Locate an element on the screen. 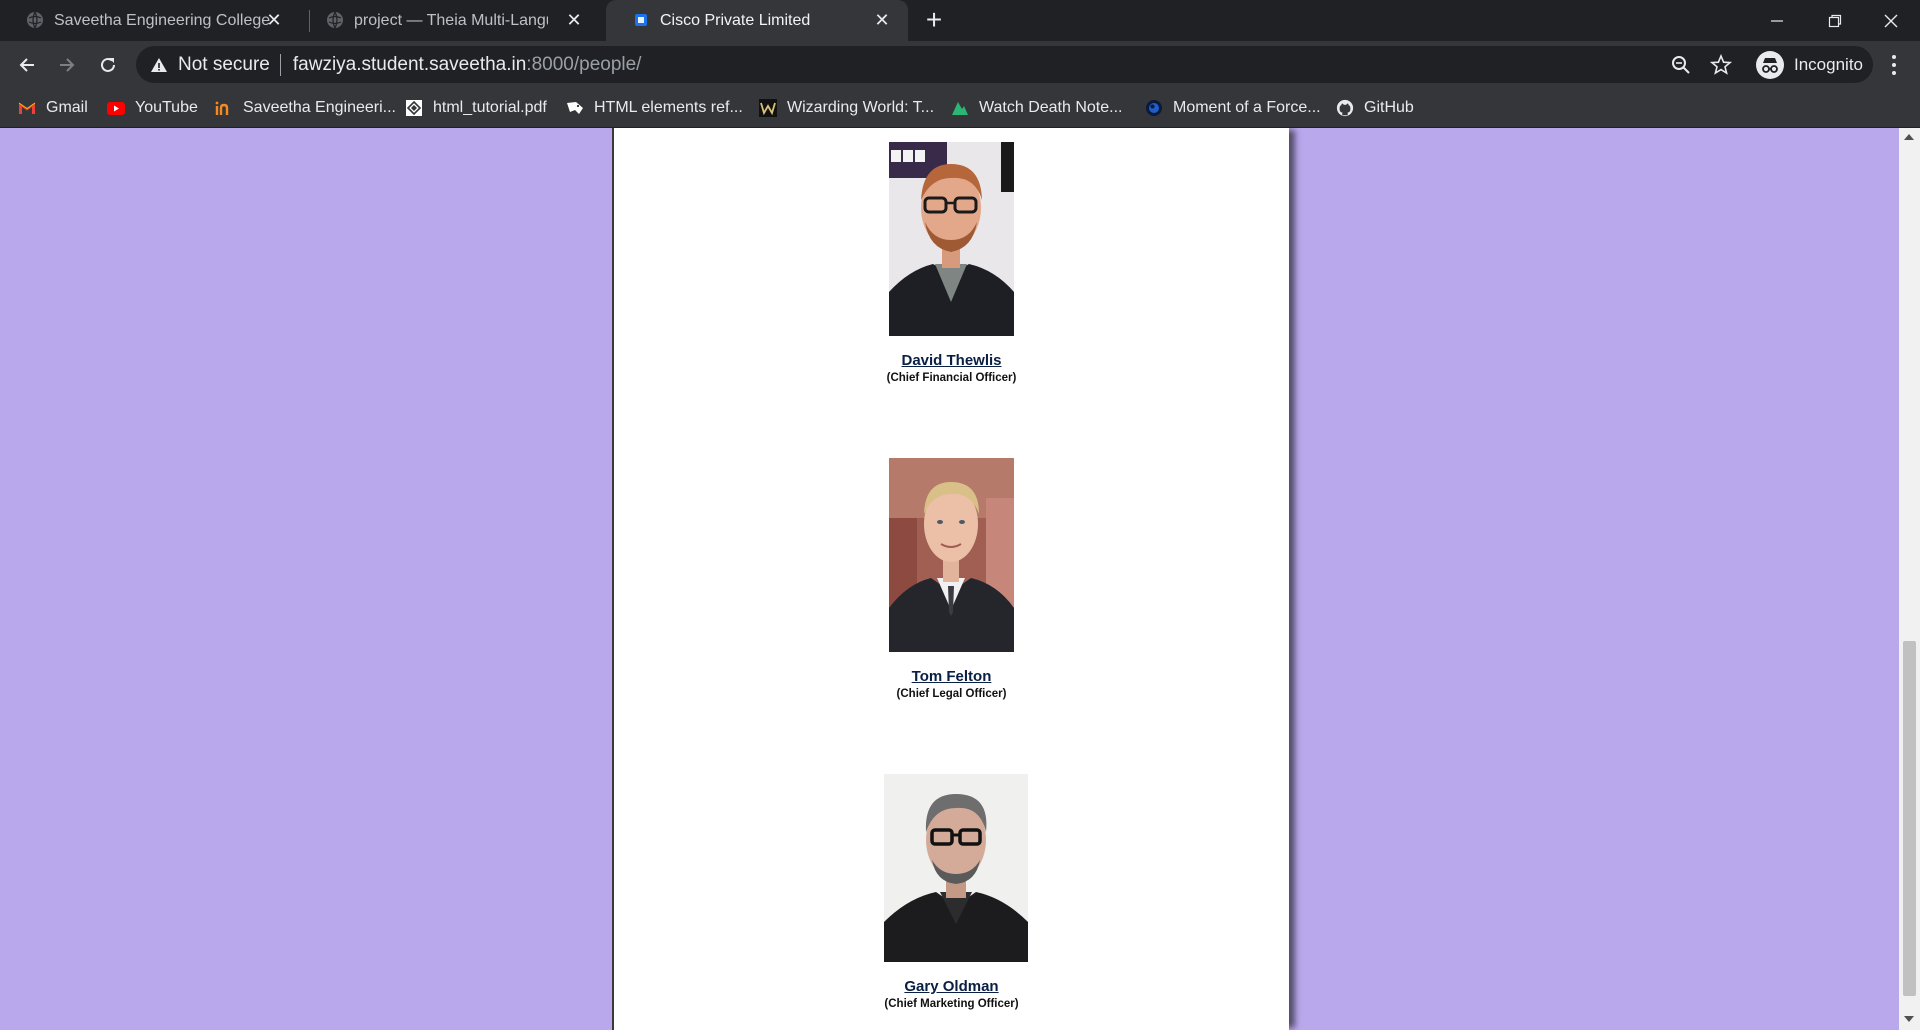  physics-icon is located at coordinates (1154, 108).